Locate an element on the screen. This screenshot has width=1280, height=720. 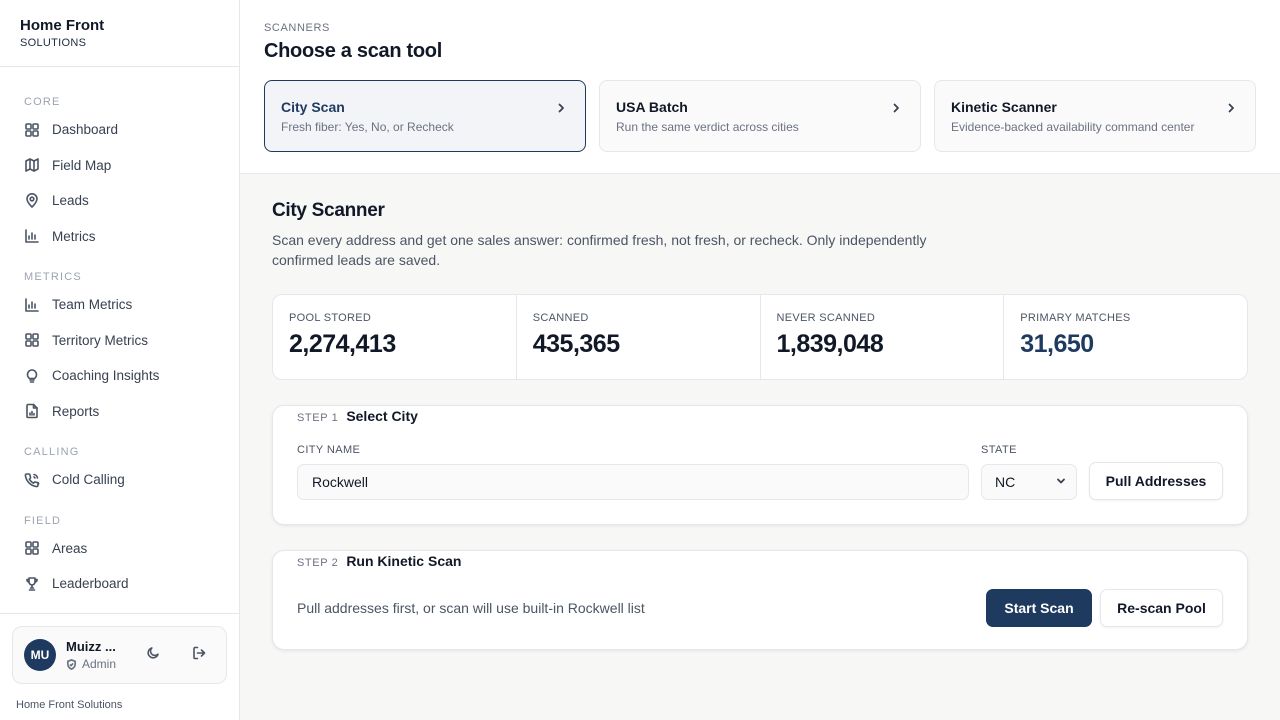
sidebar-item-metrics: Metrics is located at coordinates (119, 237).